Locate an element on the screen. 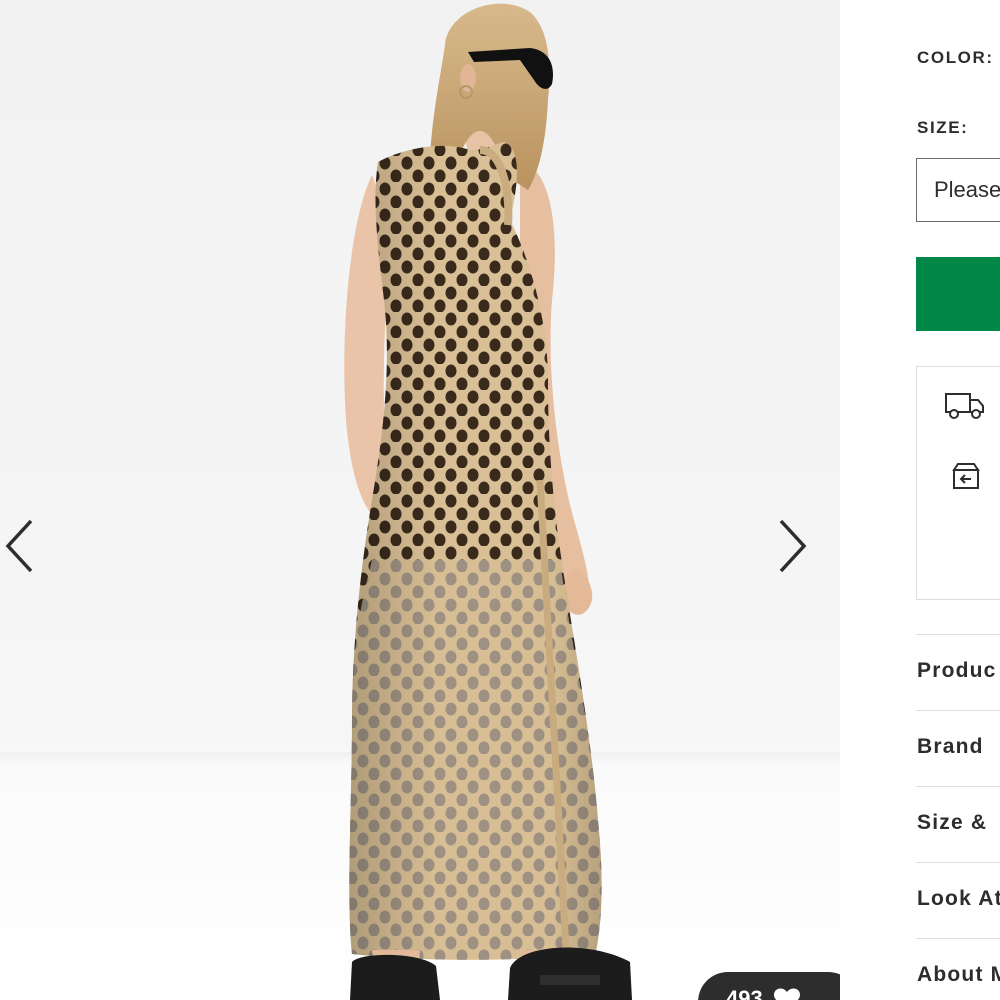  add-to-bag-button is located at coordinates (958, 294).